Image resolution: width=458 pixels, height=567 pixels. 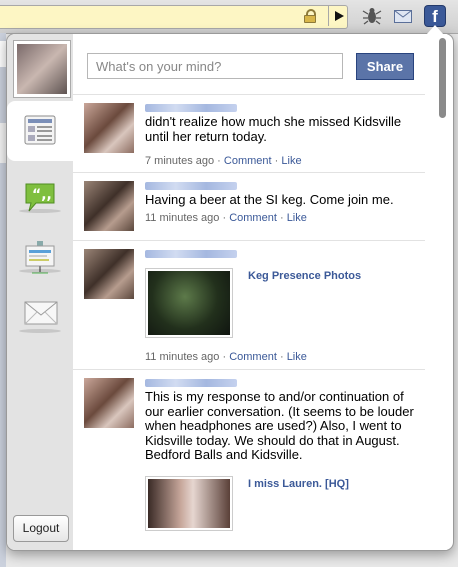 What do you see at coordinates (437, 292) in the screenshot?
I see `scrollbar` at bounding box center [437, 292].